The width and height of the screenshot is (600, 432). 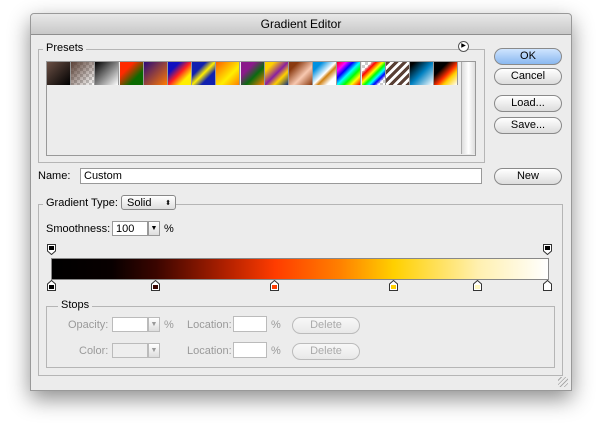 What do you see at coordinates (75, 305) in the screenshot?
I see `stops-label: Stops` at bounding box center [75, 305].